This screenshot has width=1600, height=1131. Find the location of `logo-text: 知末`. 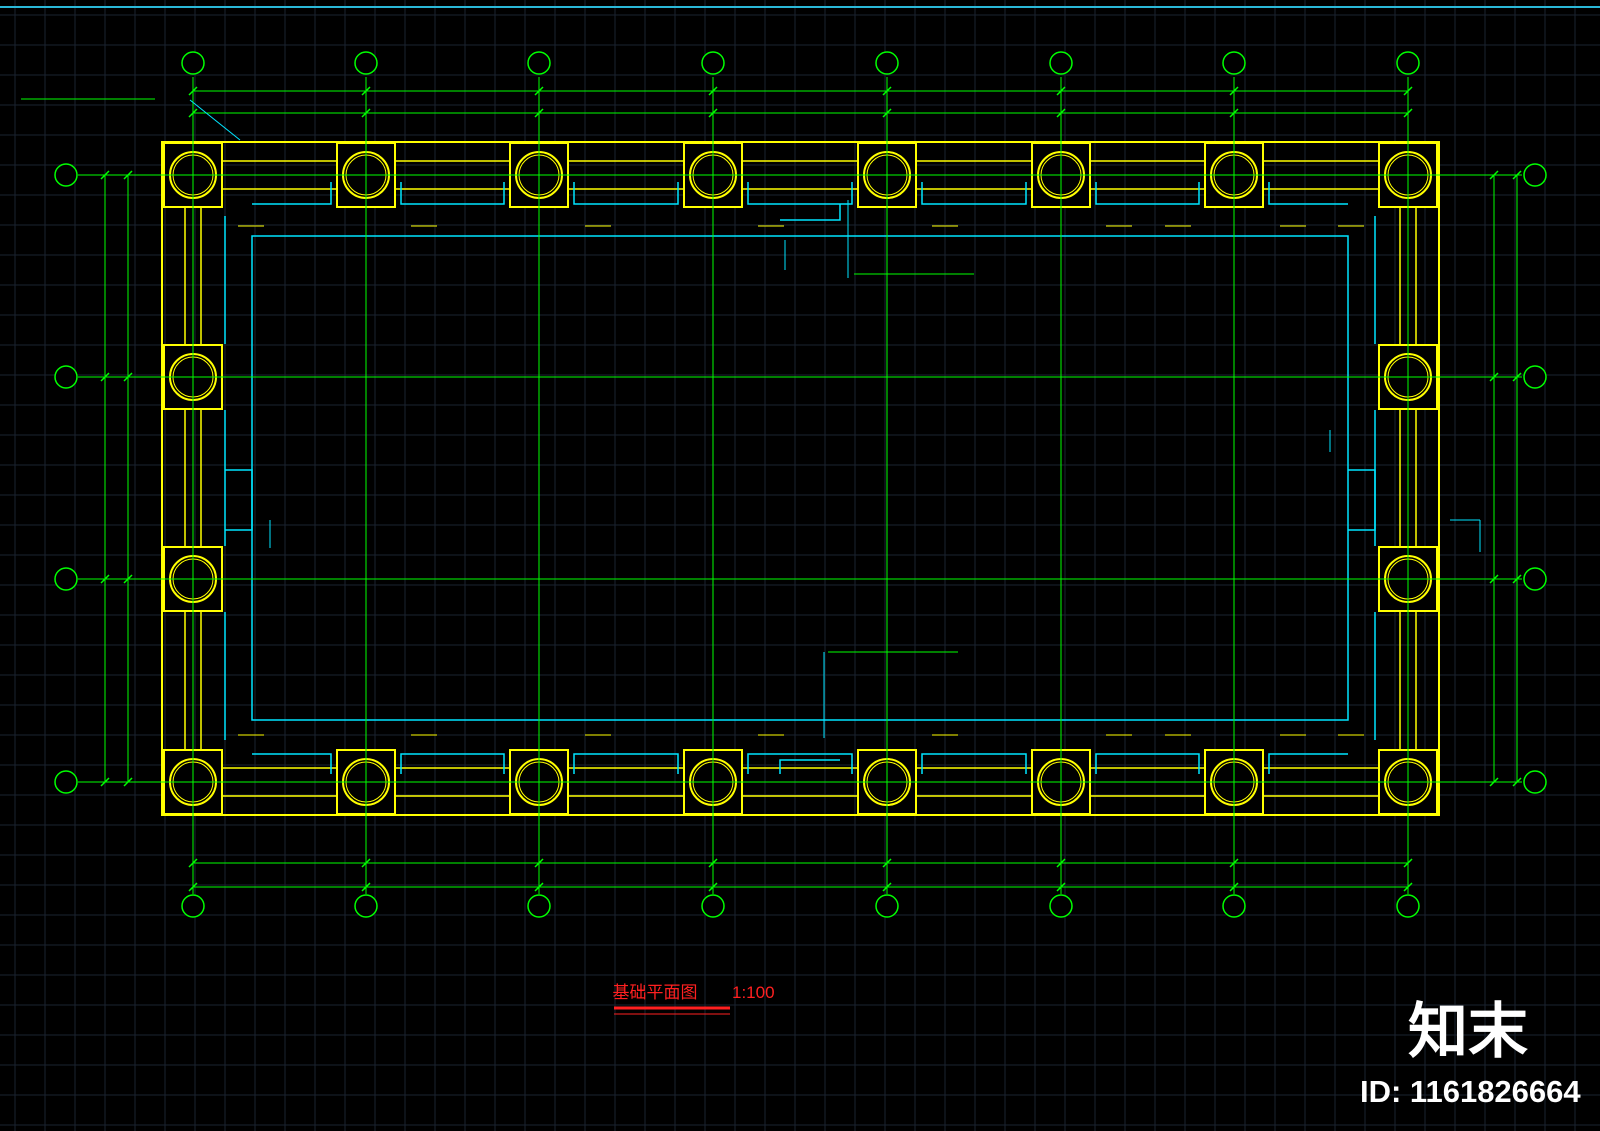

logo-text: 知末 is located at coordinates (1468, 1029).